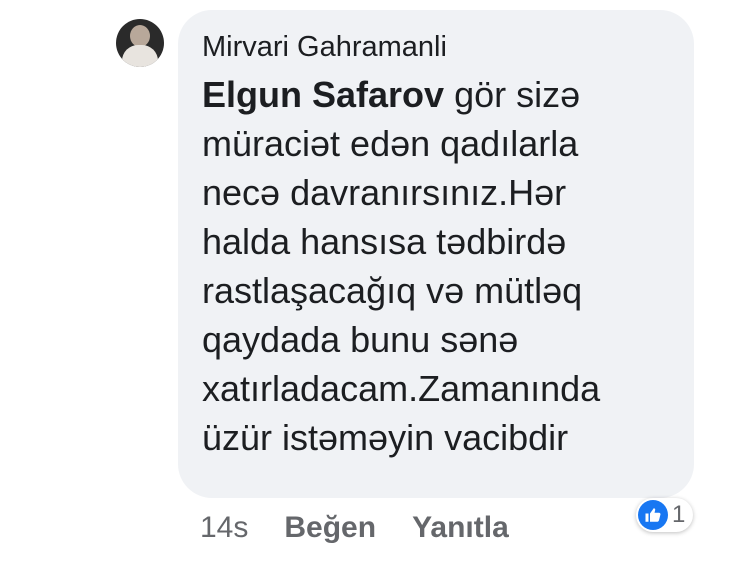 The height and width of the screenshot is (581, 750). I want to click on like-icon, so click(653, 515).